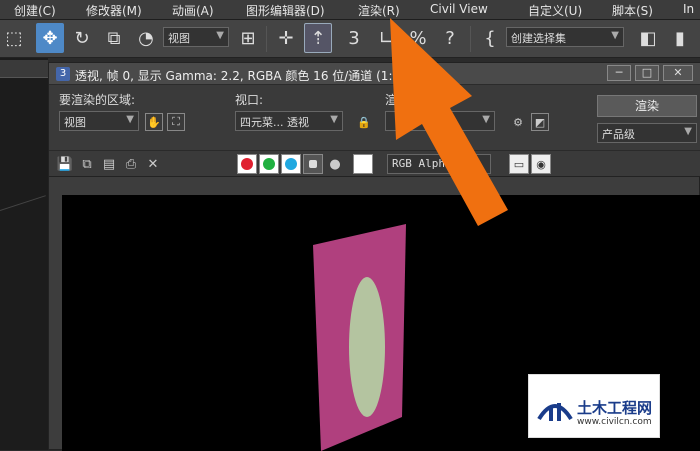 This screenshot has width=700, height=451. I want to click on watermark-url: www.civilcn.com, so click(614, 422).